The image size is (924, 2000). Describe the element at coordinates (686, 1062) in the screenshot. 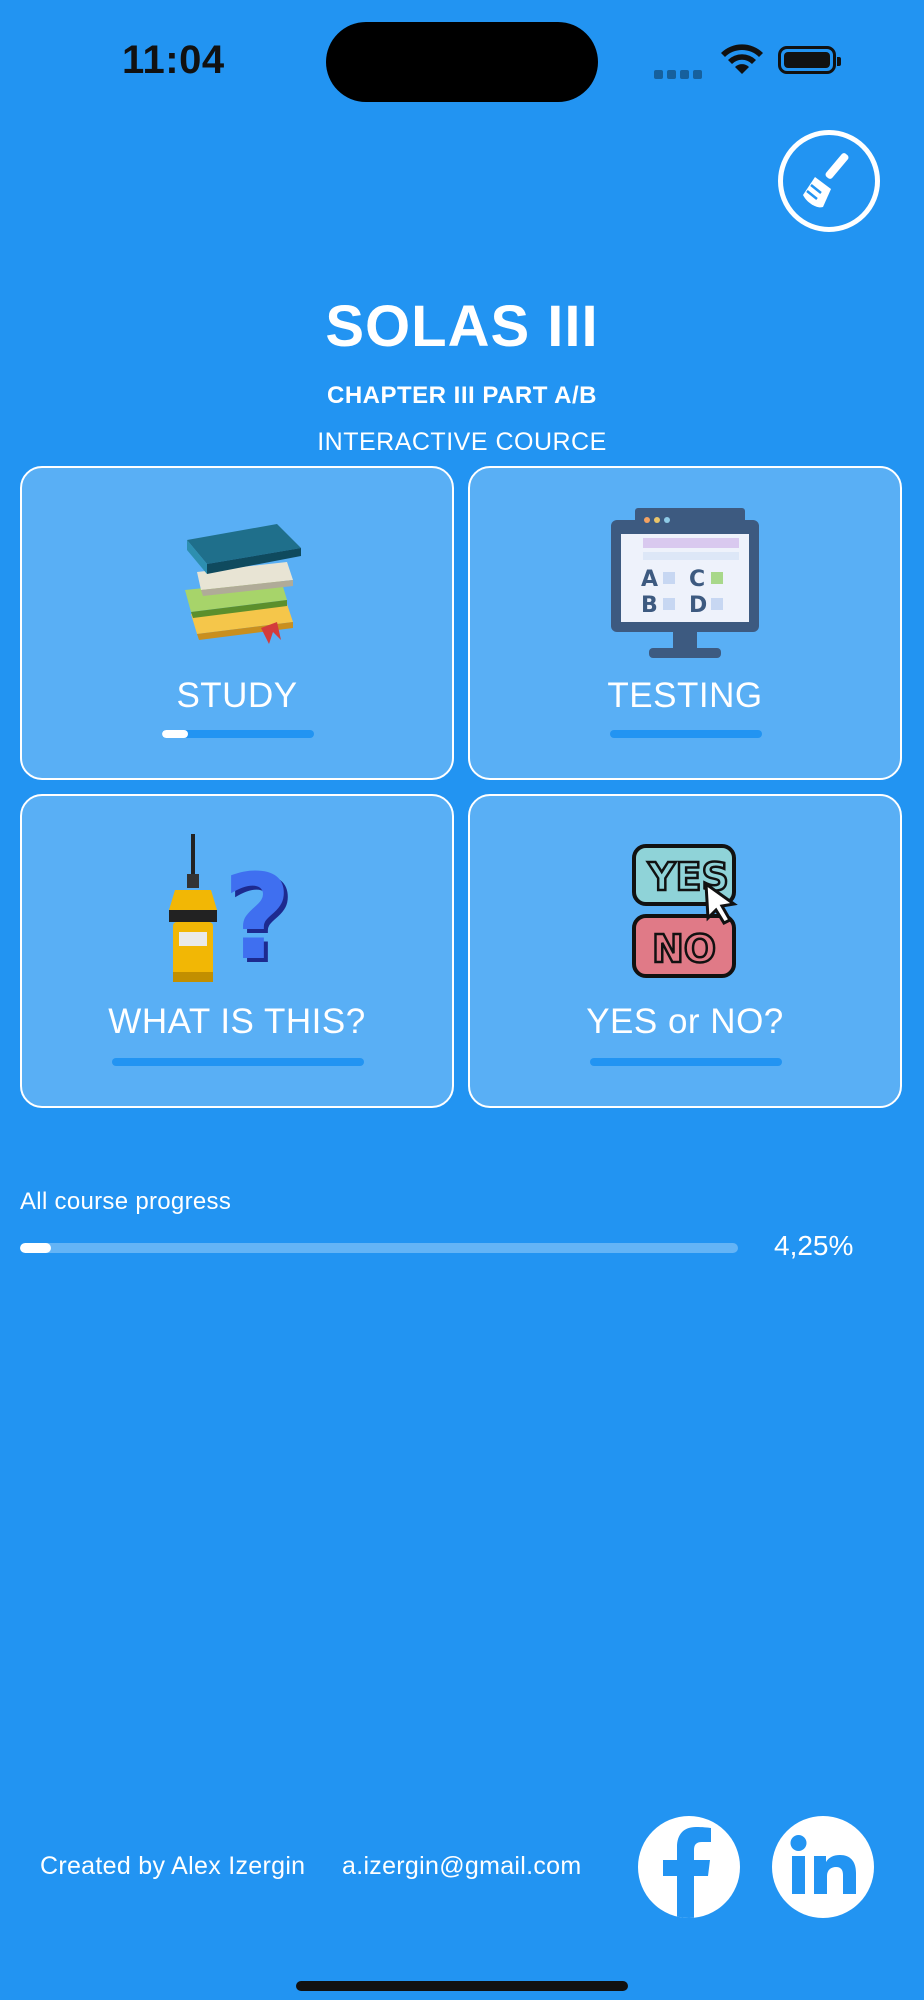

I see `yes-or-no-progress-bar` at that location.